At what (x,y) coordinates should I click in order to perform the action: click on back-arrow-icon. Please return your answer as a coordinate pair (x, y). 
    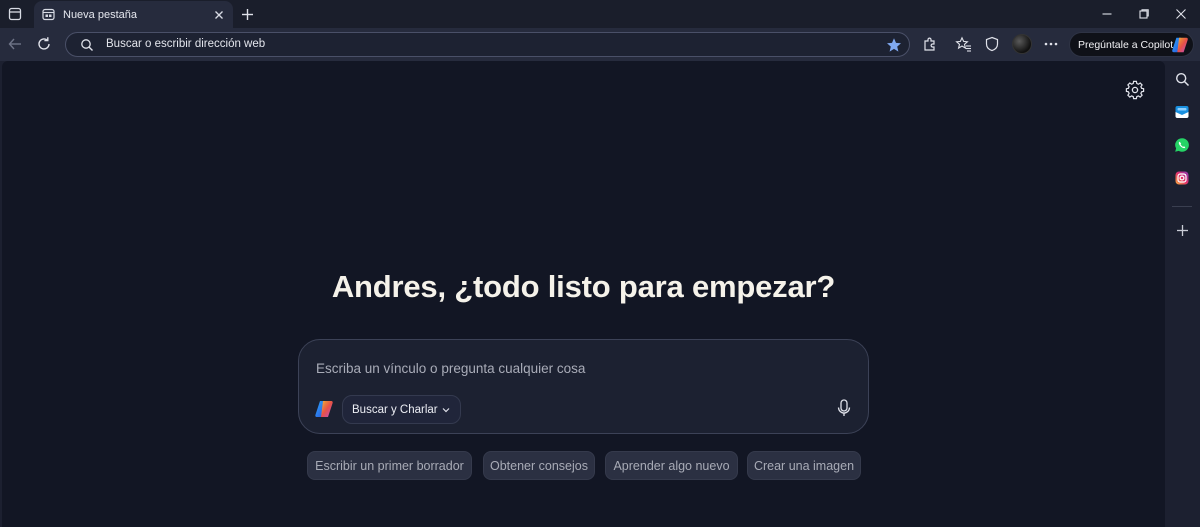
    Looking at the image, I should click on (15, 44).